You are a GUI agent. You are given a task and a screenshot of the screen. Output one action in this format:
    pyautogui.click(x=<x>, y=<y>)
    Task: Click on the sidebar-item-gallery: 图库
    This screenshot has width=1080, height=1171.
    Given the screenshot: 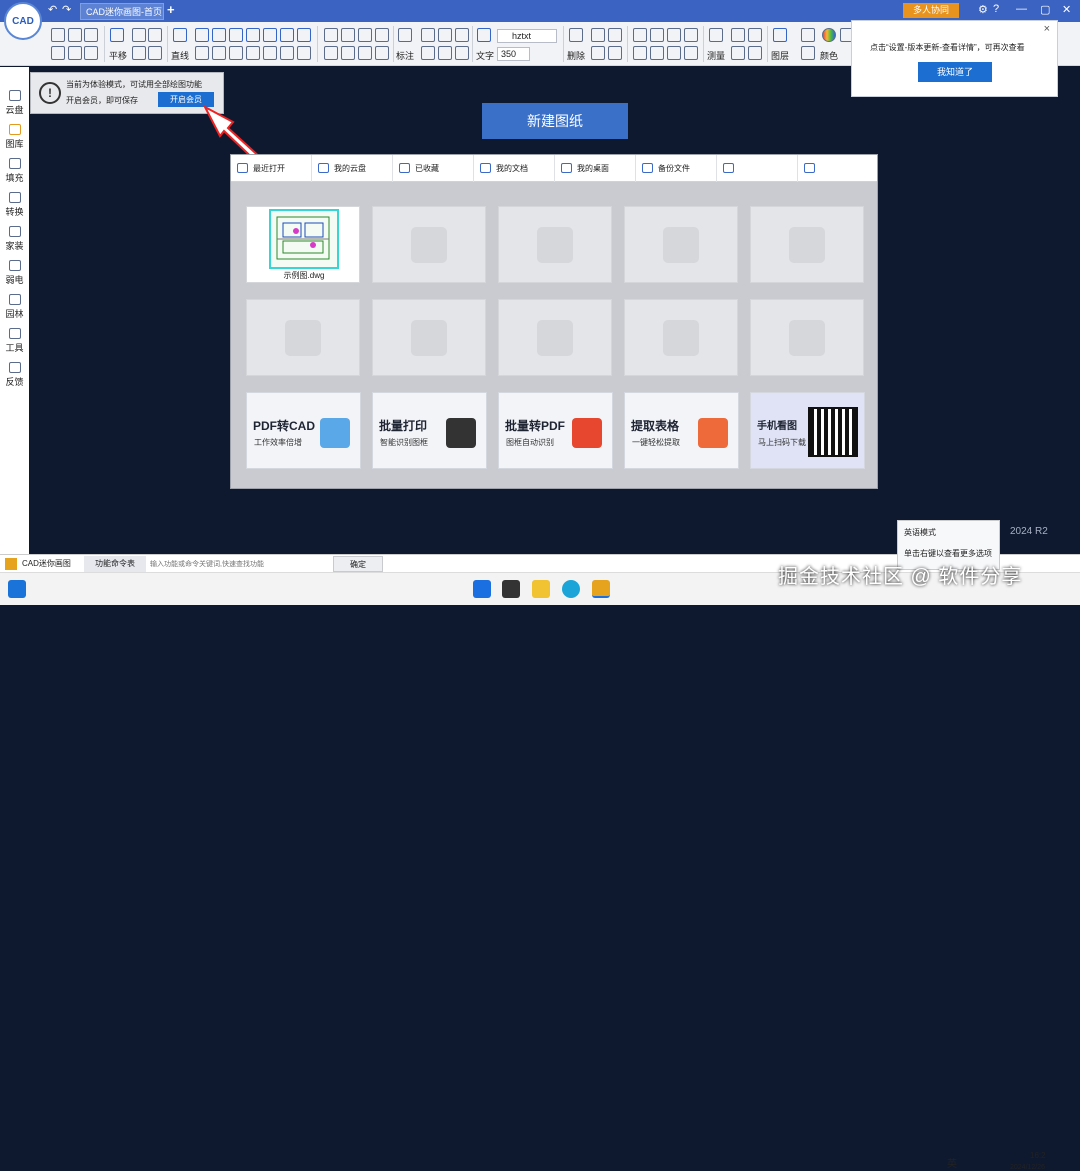 What is the action you would take?
    pyautogui.click(x=14, y=138)
    